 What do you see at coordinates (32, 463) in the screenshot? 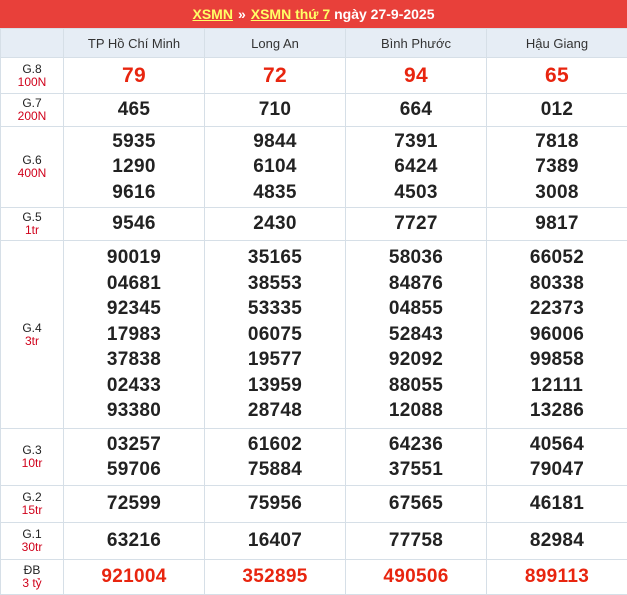
I see `prize-amount: 10tr` at bounding box center [32, 463].